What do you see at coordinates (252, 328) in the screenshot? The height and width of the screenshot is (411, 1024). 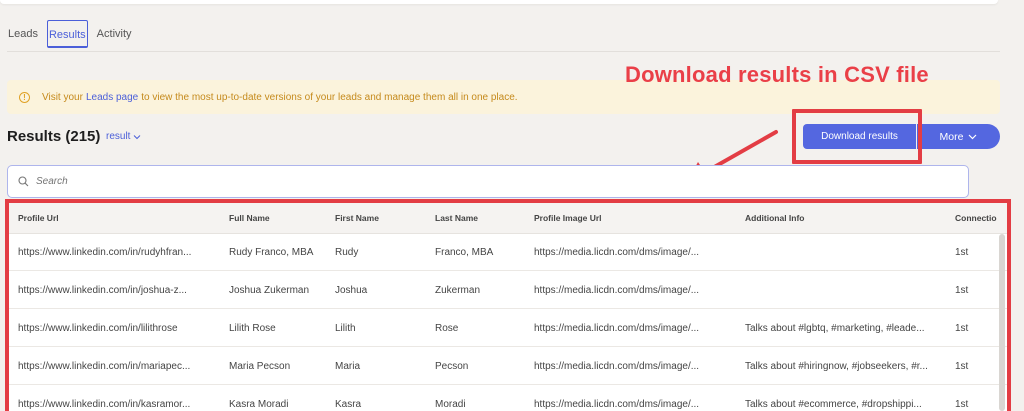 I see `table-cell: Lilith Rose` at bounding box center [252, 328].